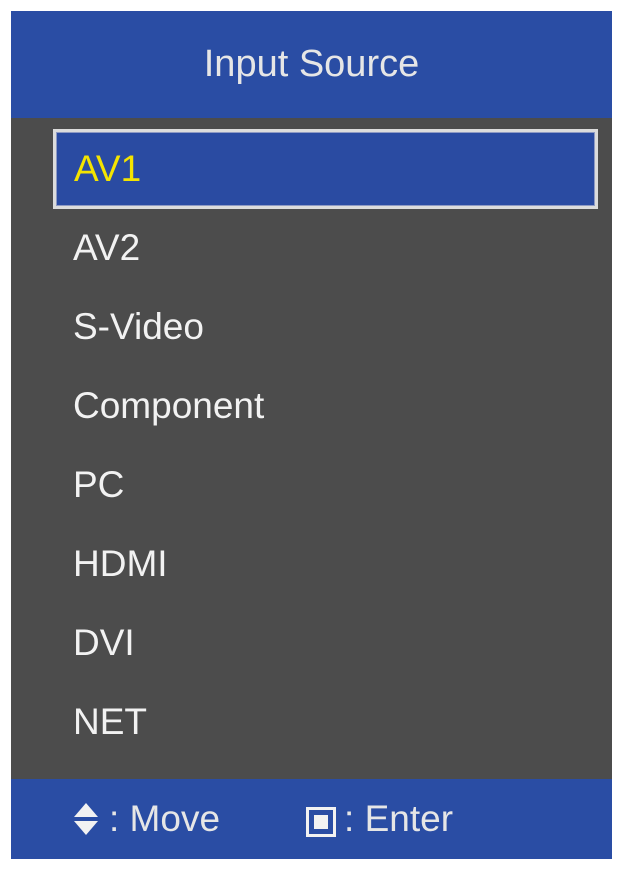 The height and width of the screenshot is (875, 621). Describe the element at coordinates (86, 819) in the screenshot. I see `up-down-arrows-icon` at that location.